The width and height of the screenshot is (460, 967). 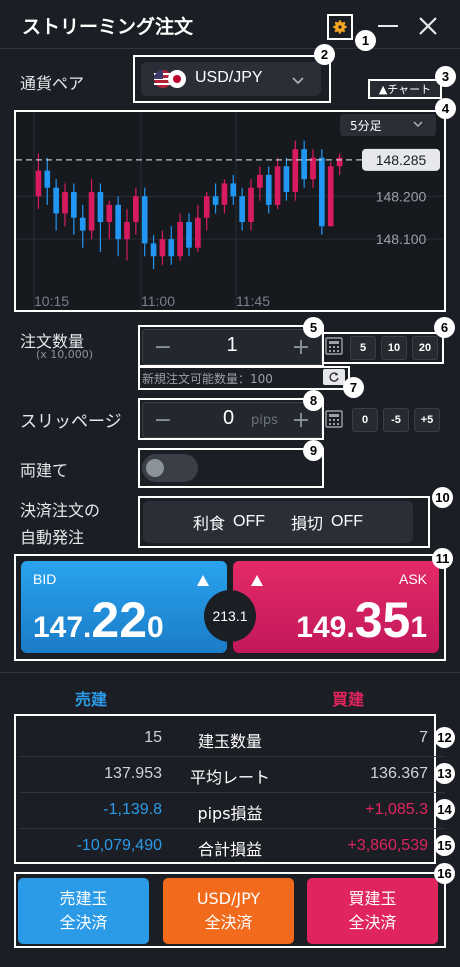 What do you see at coordinates (71, 422) in the screenshot?
I see `slippage-label: スリッページ` at bounding box center [71, 422].